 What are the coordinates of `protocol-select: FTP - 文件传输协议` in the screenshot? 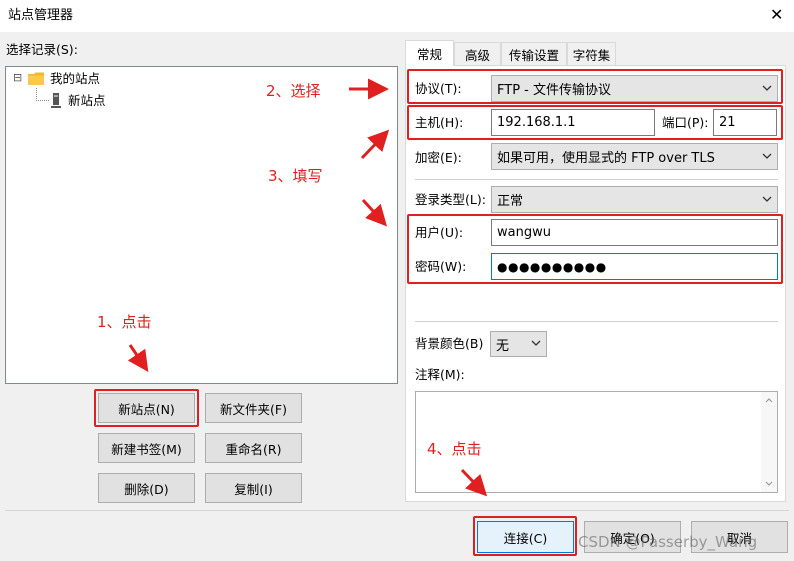 It's located at (634, 88).